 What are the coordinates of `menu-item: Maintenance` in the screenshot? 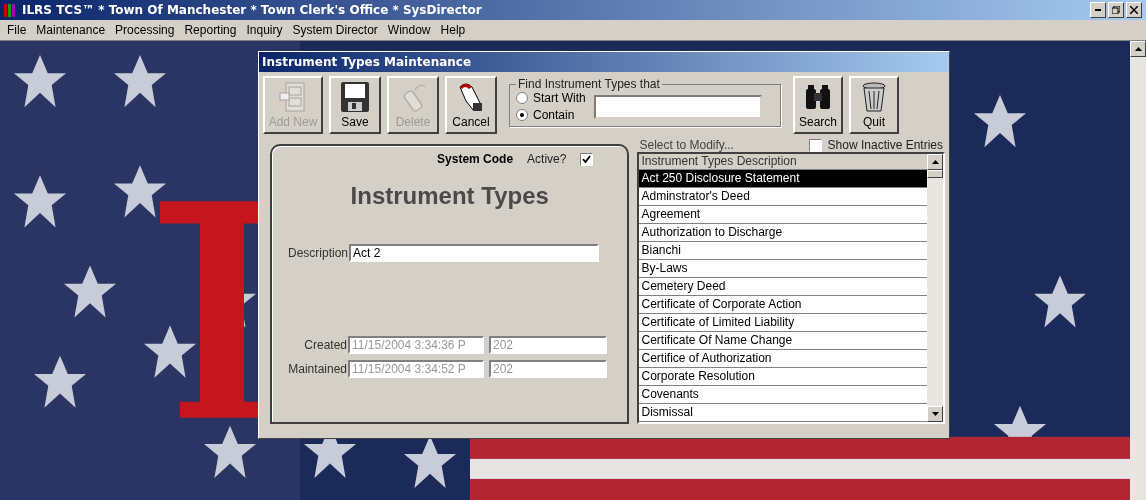 It's located at (71, 30).